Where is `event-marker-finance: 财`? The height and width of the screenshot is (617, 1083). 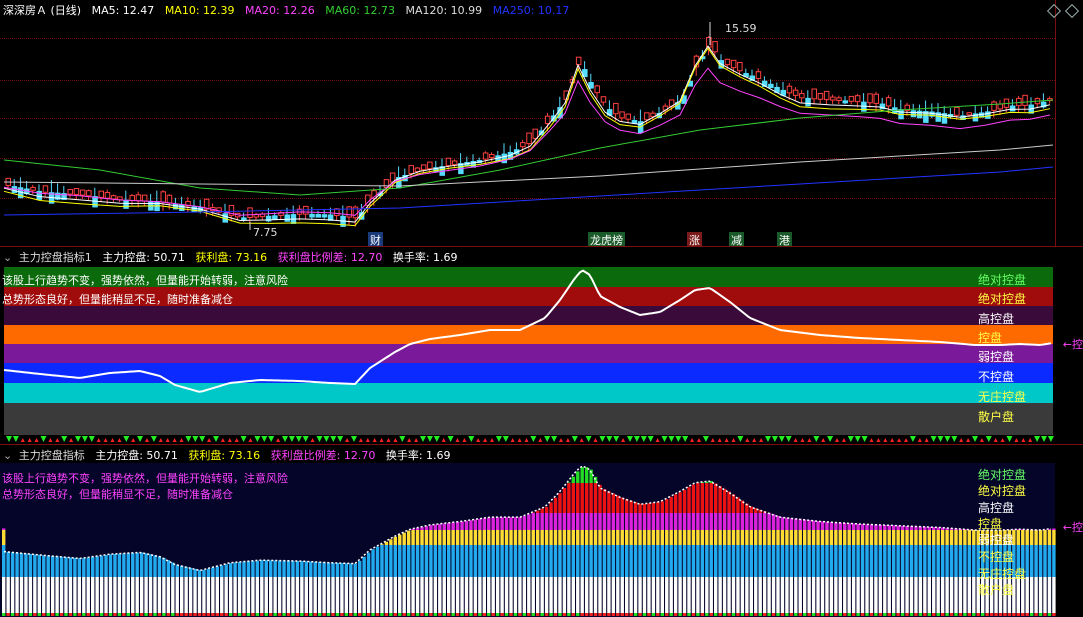 event-marker-finance: 财 is located at coordinates (375, 239).